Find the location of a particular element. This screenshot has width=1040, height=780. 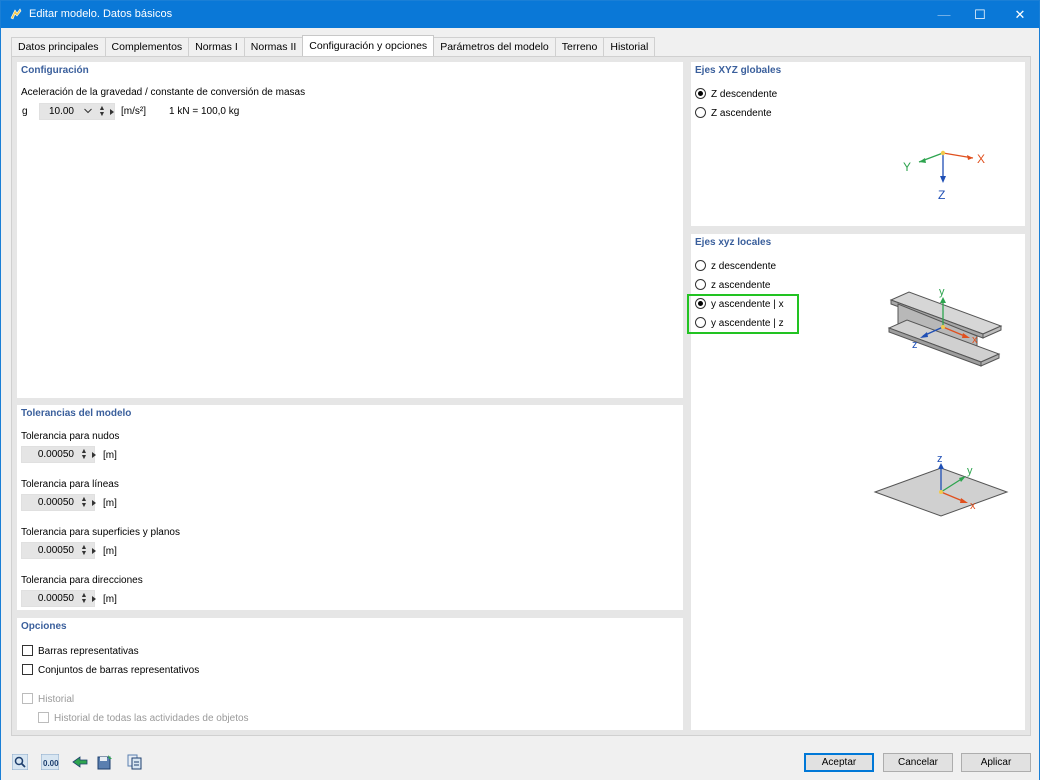

tolerancia-direcciones-input: 0.00050 ▲ ▼ is located at coordinates (58, 598).